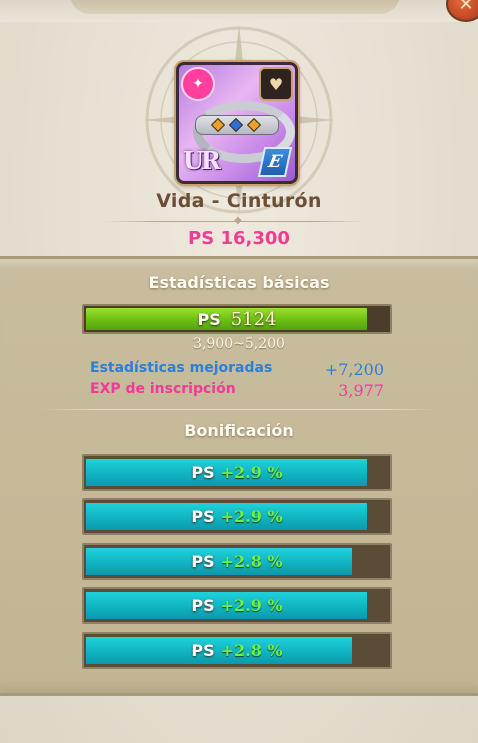 The image size is (478, 743). Describe the element at coordinates (237, 391) in the screenshot. I see `inscription-exp-row: EXP de inscripción 3,977` at that location.